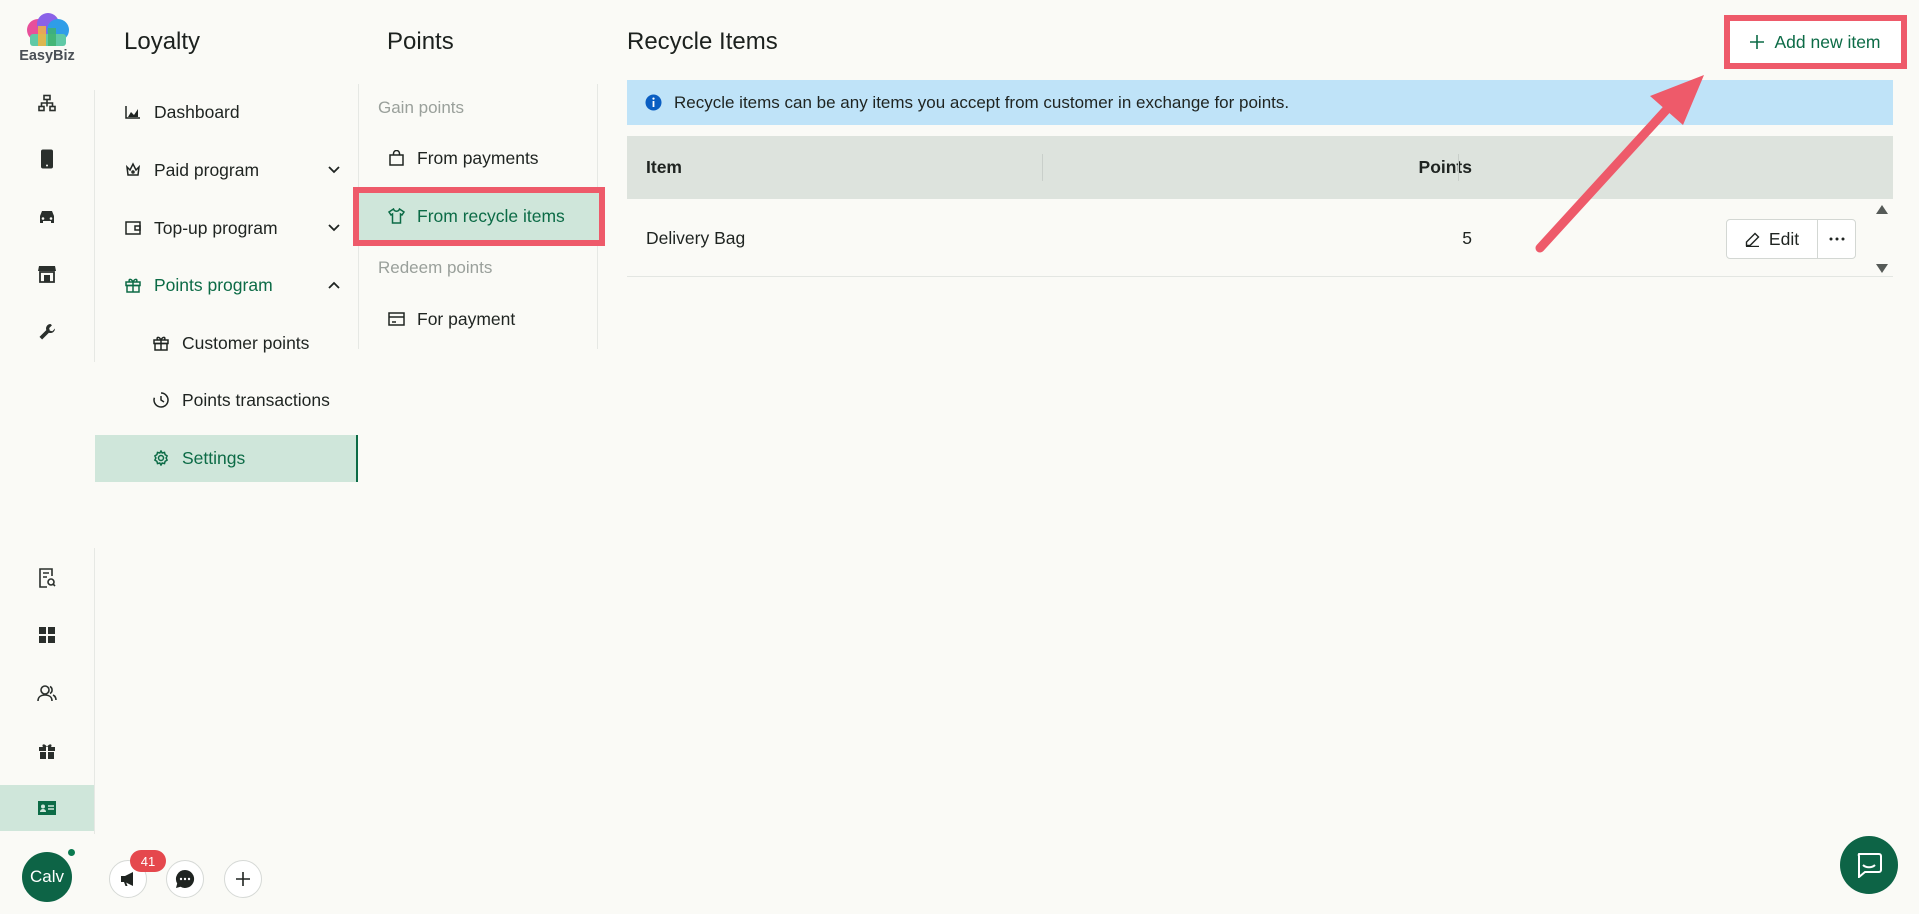  What do you see at coordinates (94, 691) in the screenshot?
I see `loyalty-divider-left-bottom` at bounding box center [94, 691].